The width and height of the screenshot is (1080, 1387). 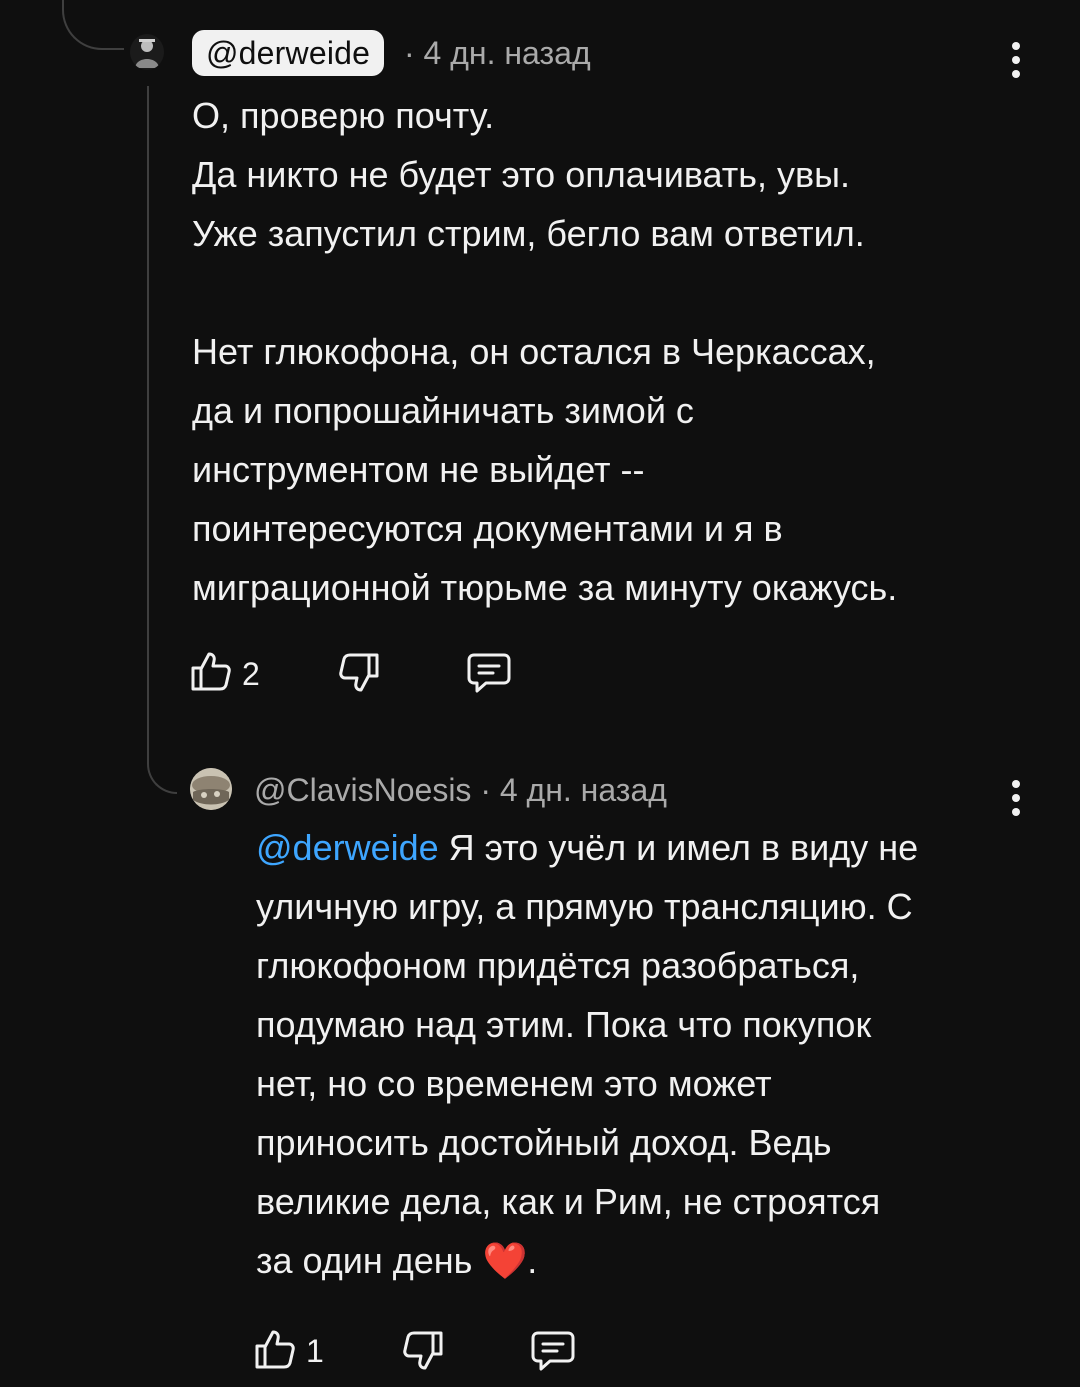 I want to click on comment-line: приносить достойный доход. Ведь, so click(x=544, y=1142).